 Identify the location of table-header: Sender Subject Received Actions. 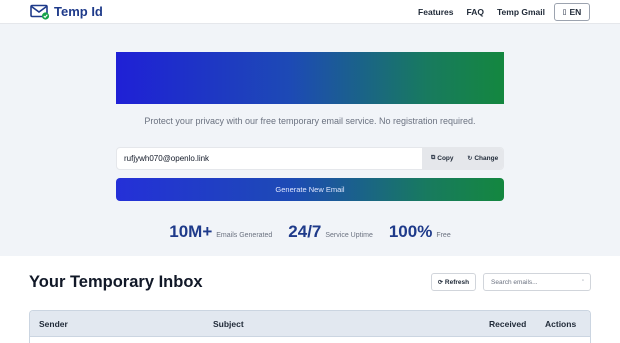
(310, 324).